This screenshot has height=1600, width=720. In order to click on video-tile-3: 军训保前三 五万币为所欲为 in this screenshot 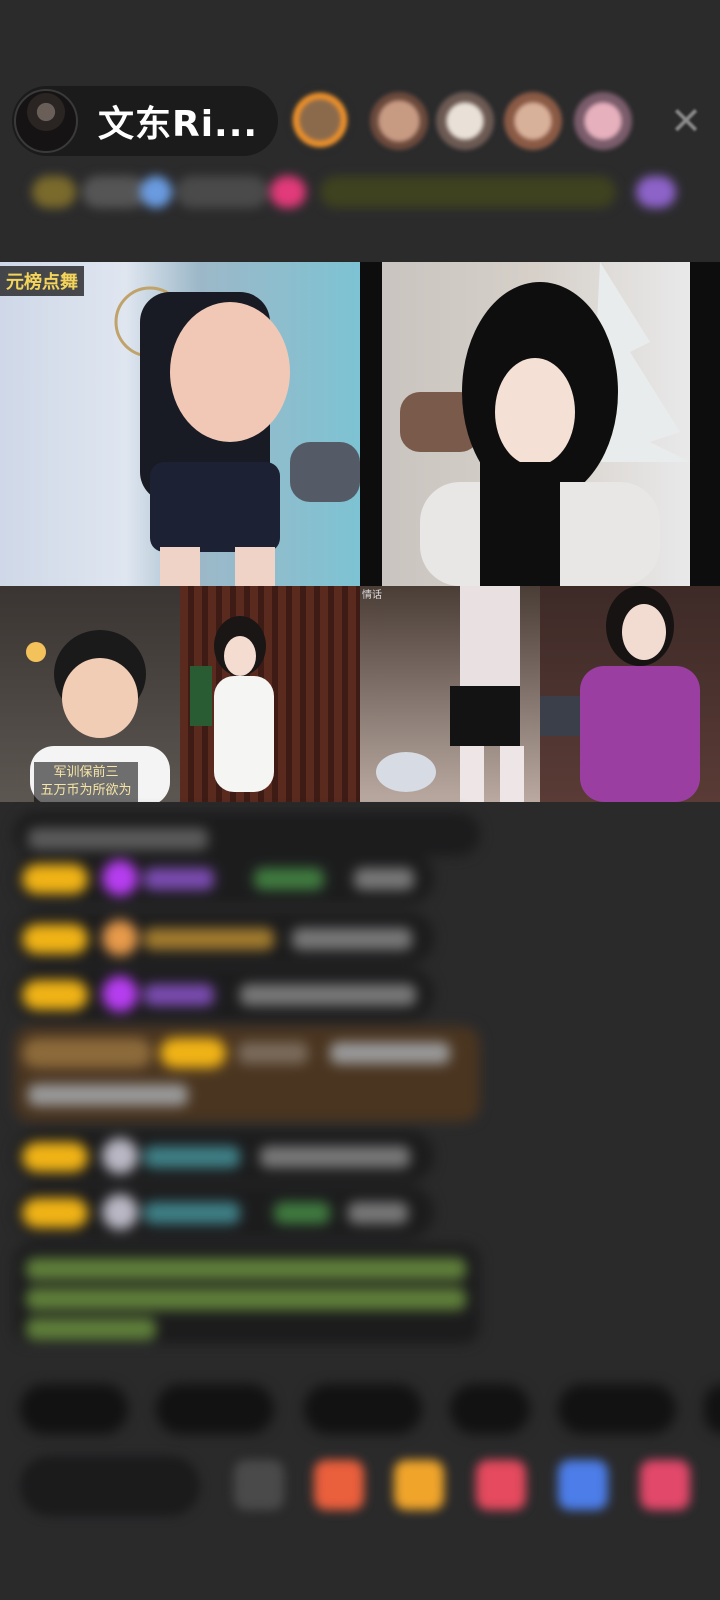, I will do `click(90, 694)`.